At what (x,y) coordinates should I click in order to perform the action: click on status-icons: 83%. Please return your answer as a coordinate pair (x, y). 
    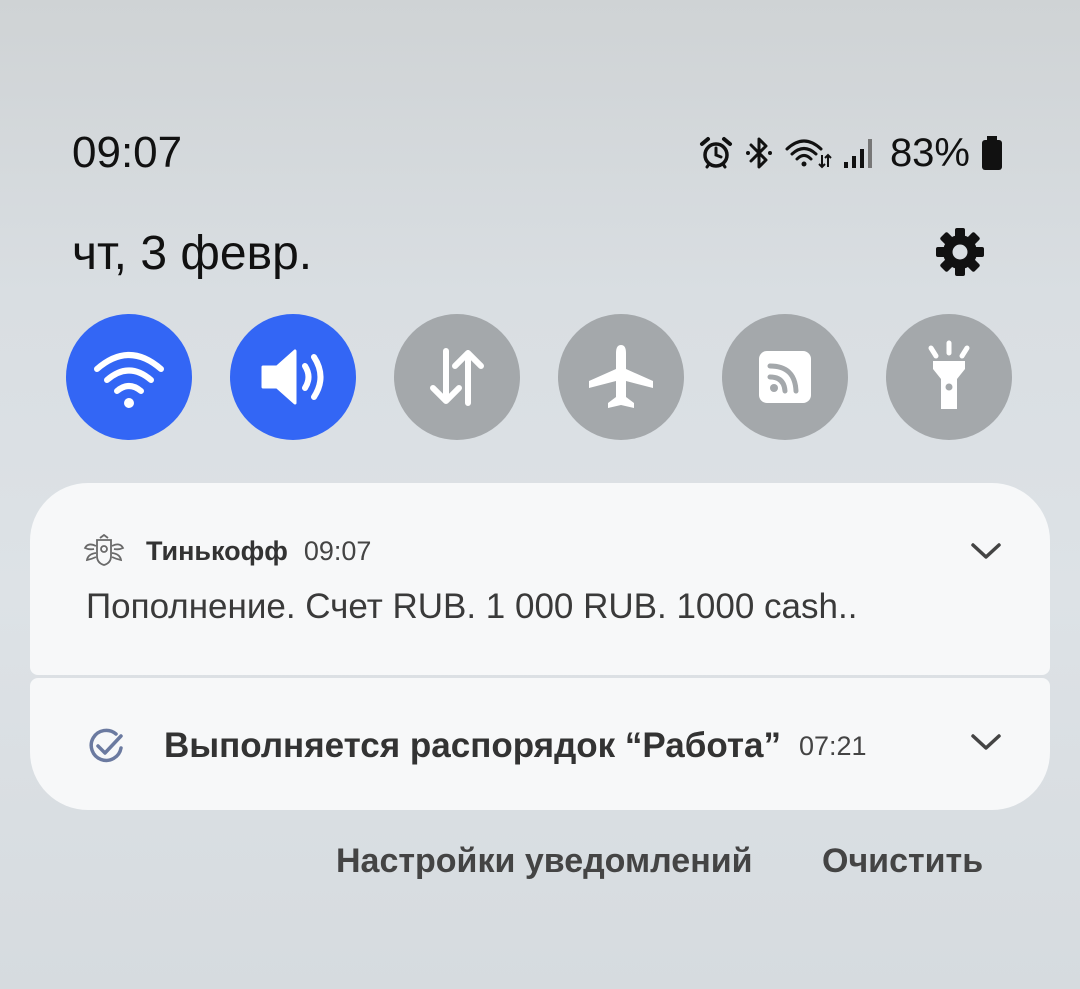
    Looking at the image, I should click on (851, 153).